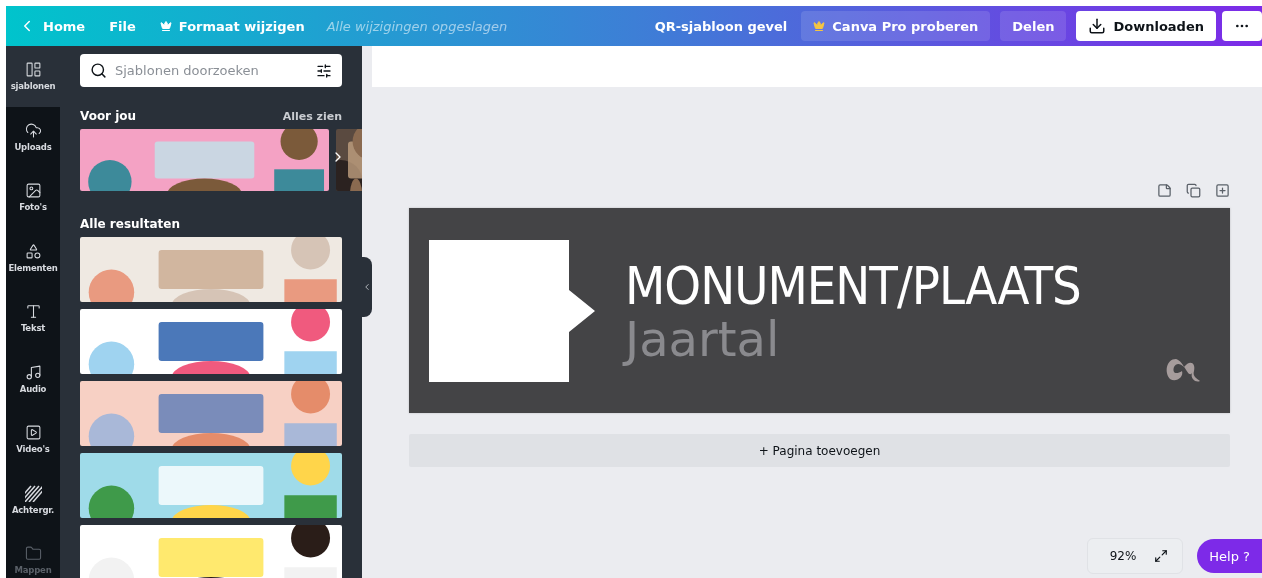 Image resolution: width=1262 pixels, height=578 pixels. I want to click on design-heading: MONUMENT/PLAATS, so click(853, 285).